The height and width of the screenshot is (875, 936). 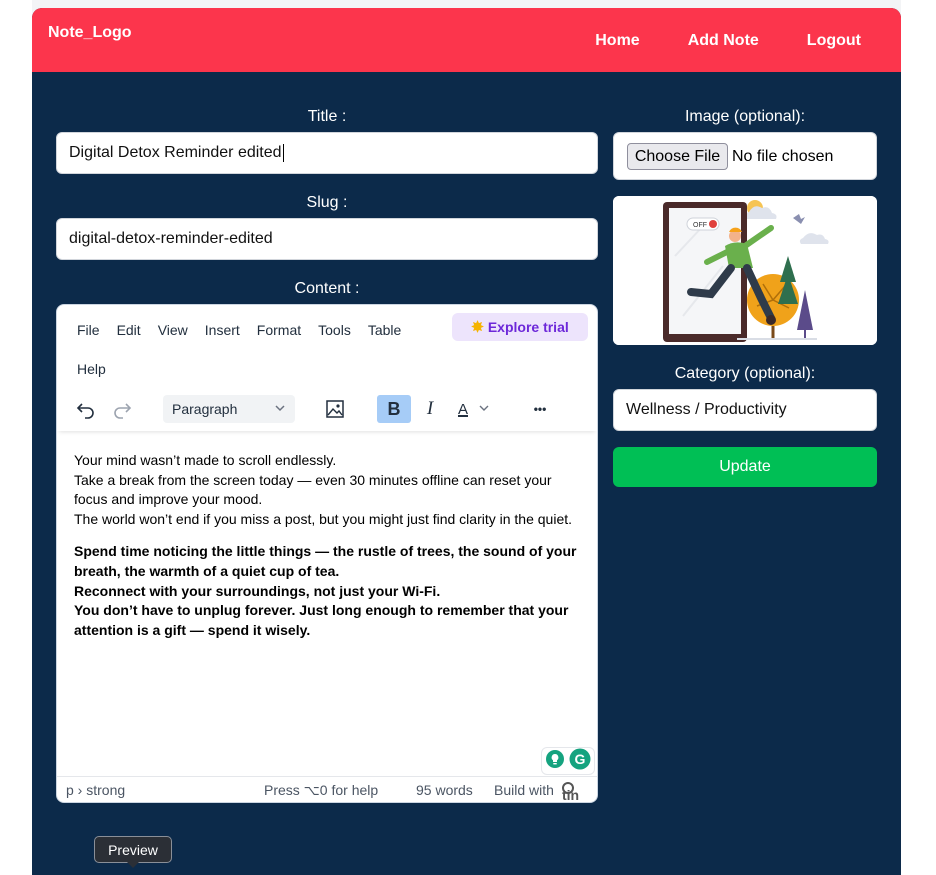 I want to click on element-path: p › strong, so click(x=95, y=790).